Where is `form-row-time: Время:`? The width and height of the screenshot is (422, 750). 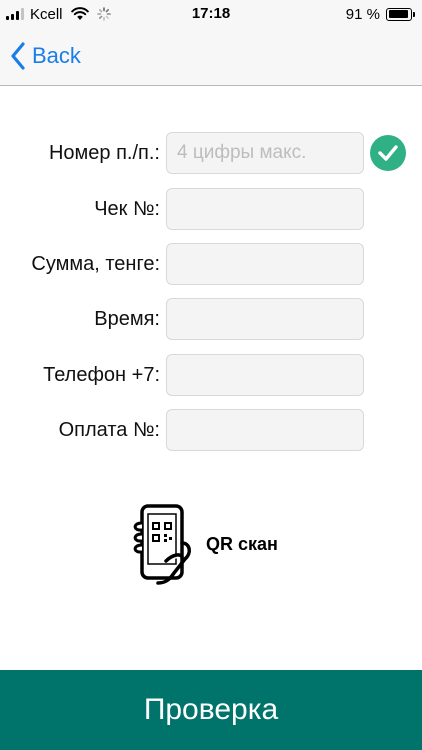 form-row-time: Время: is located at coordinates (211, 319).